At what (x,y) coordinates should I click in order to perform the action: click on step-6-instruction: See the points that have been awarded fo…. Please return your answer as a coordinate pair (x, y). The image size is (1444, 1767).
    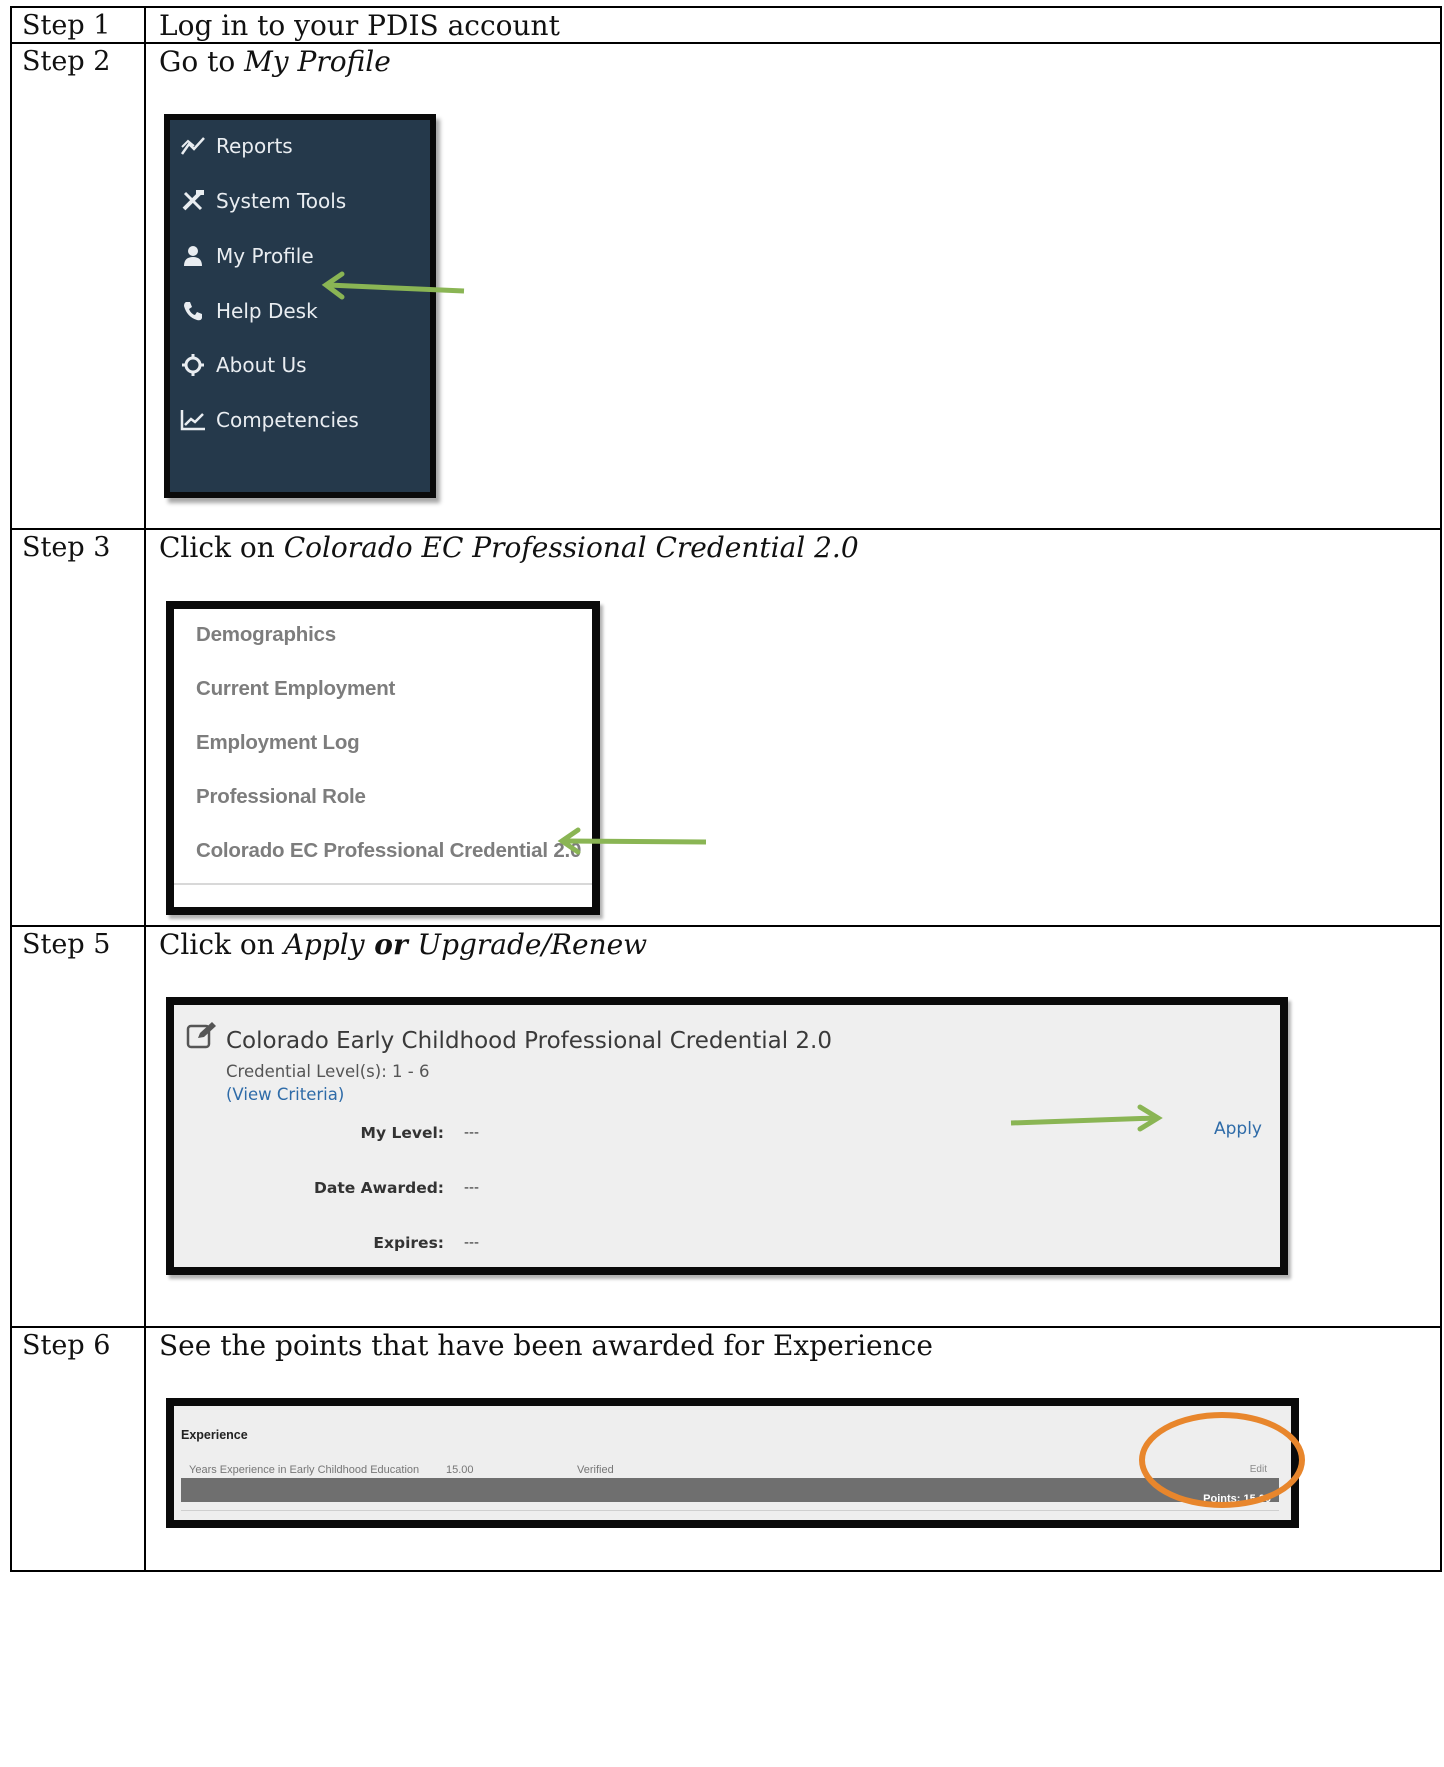
    Looking at the image, I should click on (546, 1345).